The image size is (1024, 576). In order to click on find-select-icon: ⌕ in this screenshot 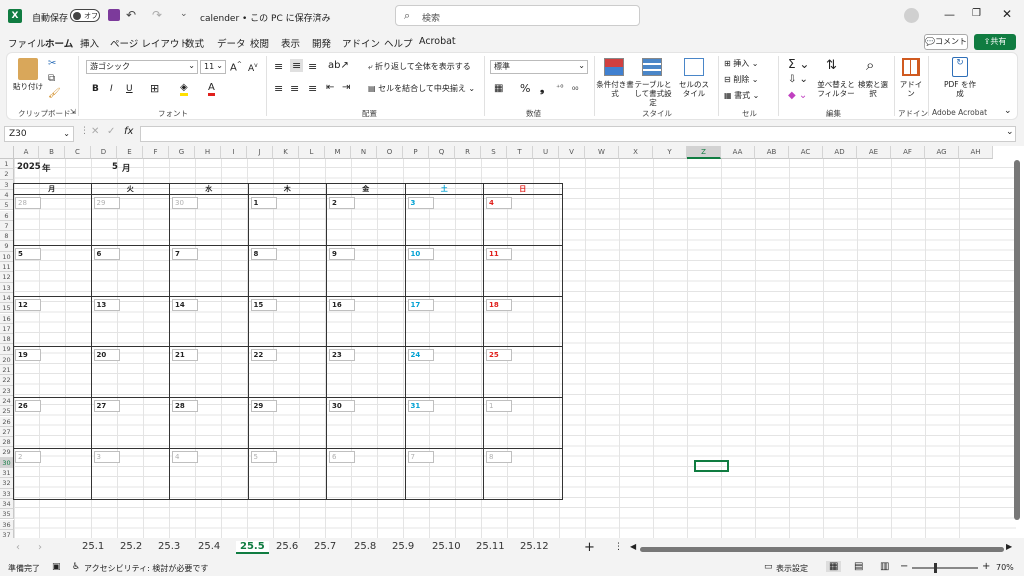, I will do `click(870, 65)`.